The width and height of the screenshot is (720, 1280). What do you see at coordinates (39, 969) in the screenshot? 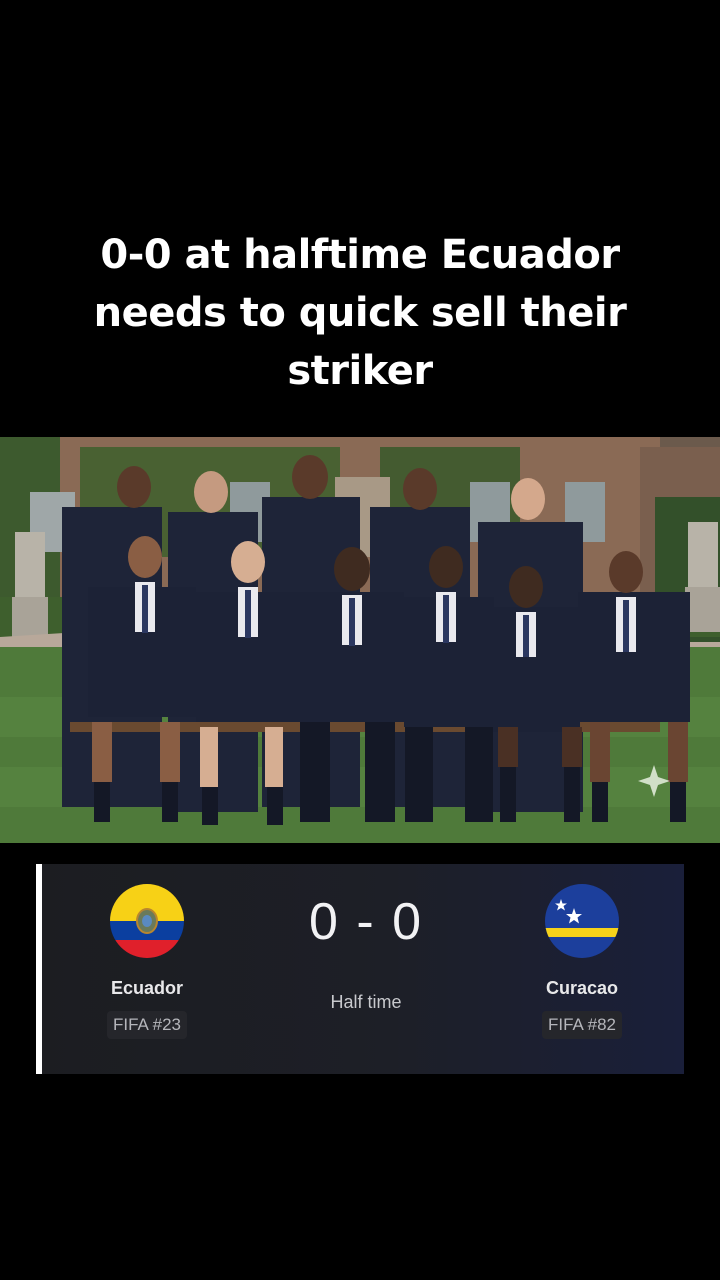
I see `card-edge-accent` at bounding box center [39, 969].